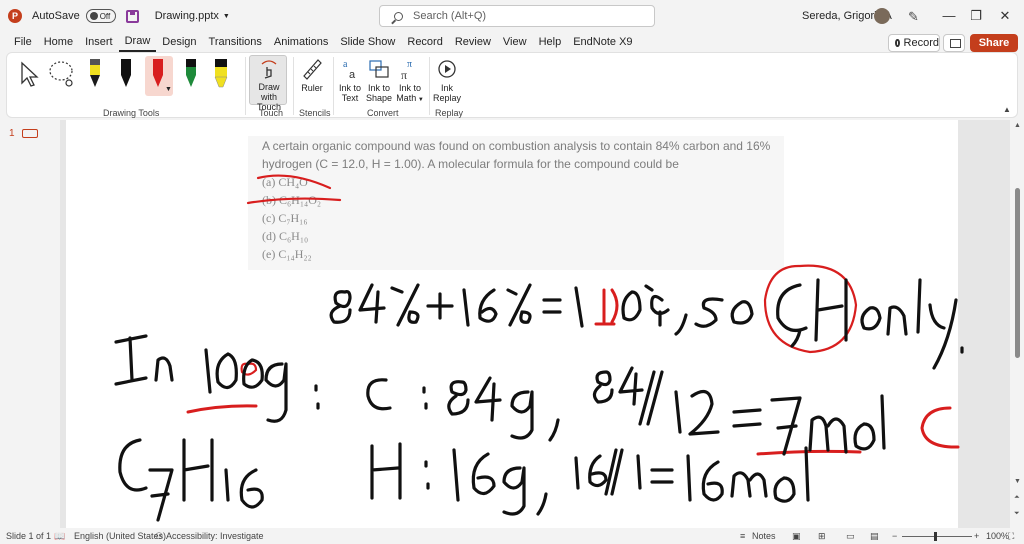  What do you see at coordinates (215, 536) in the screenshot?
I see `accessibility-status: Accessibility: Investigate` at bounding box center [215, 536].